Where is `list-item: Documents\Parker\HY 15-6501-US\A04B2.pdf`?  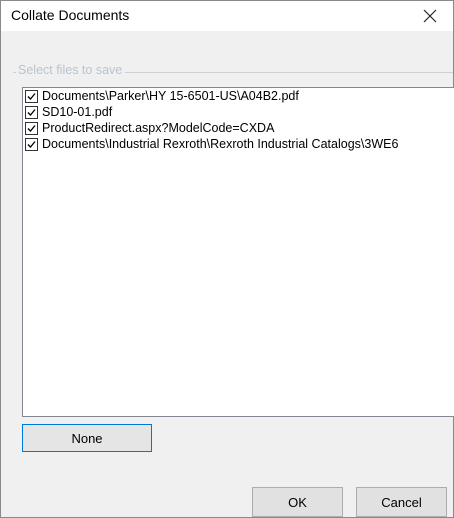
list-item: Documents\Parker\HY 15-6501-US\A04B2.pdf is located at coordinates (238, 96).